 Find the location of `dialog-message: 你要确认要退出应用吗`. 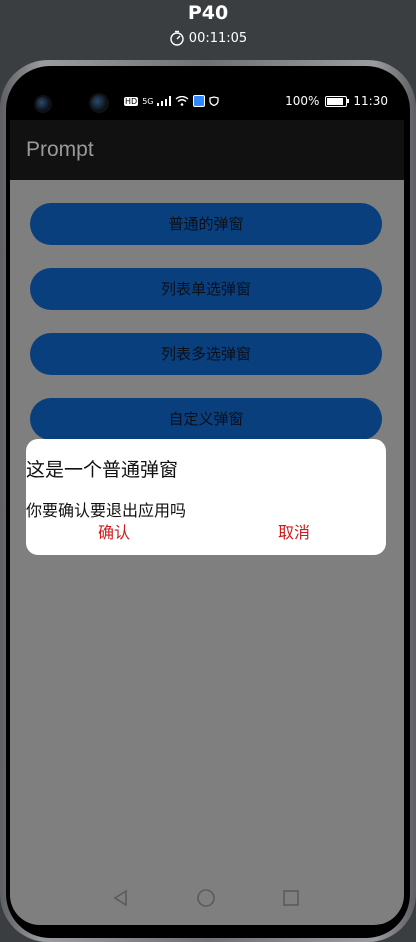

dialog-message: 你要确认要退出应用吗 is located at coordinates (106, 510).